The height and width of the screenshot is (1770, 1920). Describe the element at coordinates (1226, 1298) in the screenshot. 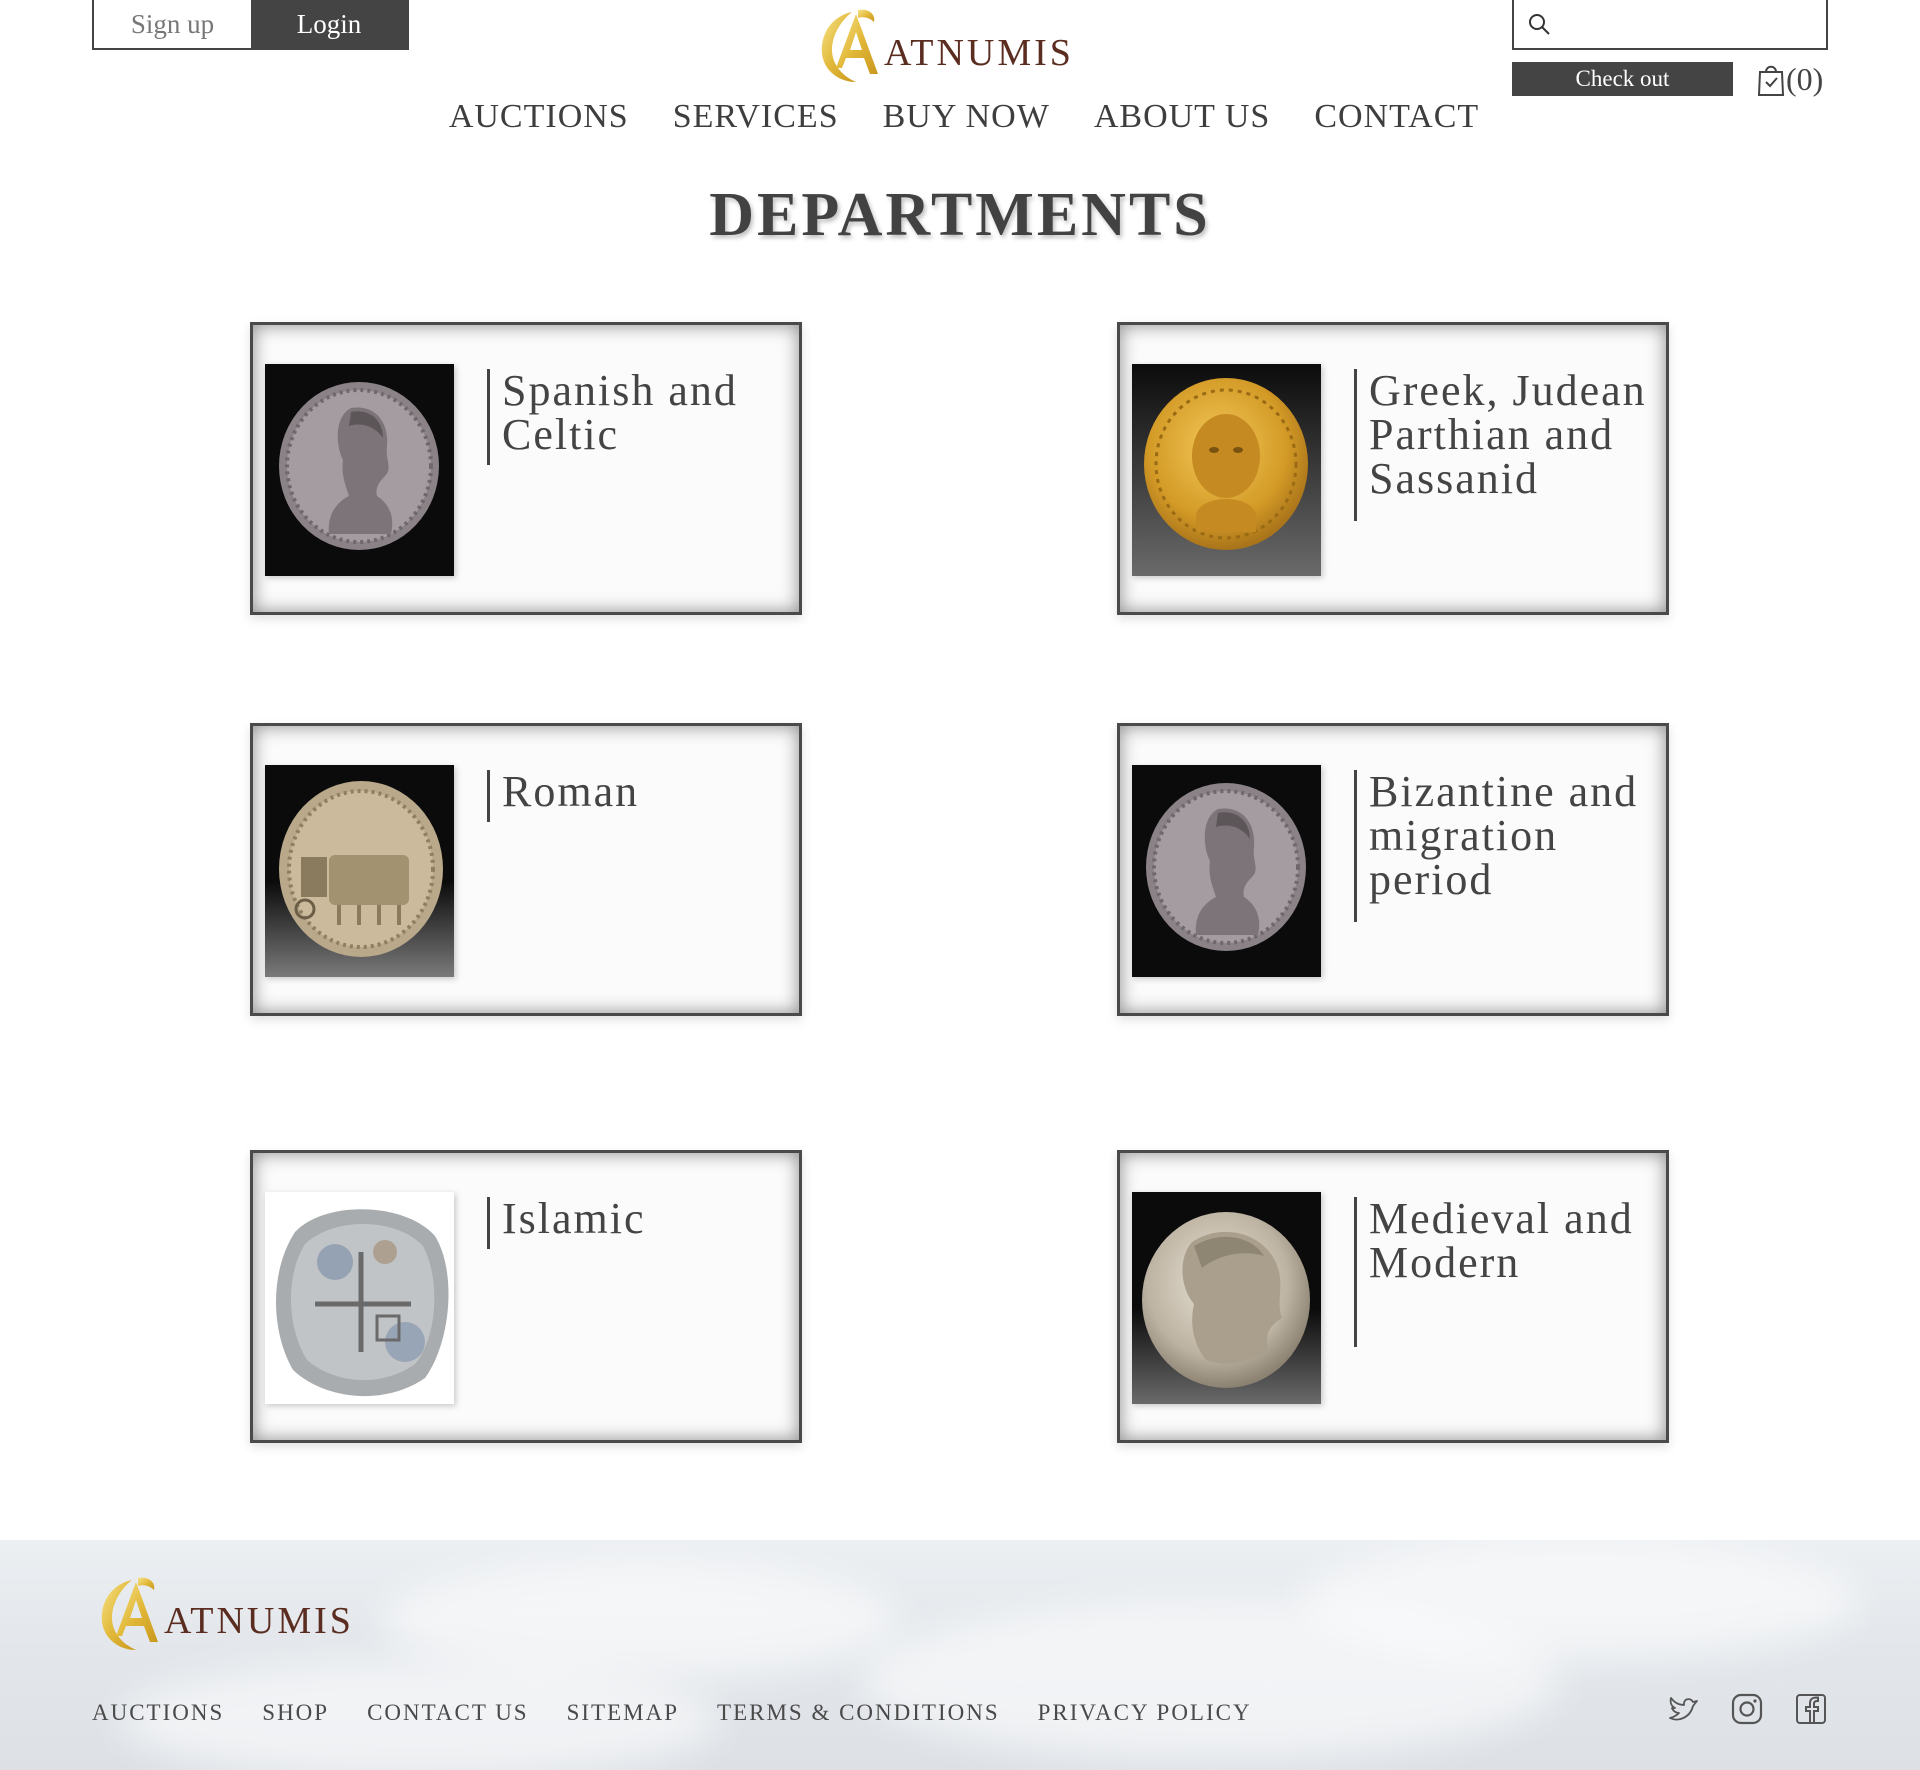

I see `heracles-coin-image` at that location.